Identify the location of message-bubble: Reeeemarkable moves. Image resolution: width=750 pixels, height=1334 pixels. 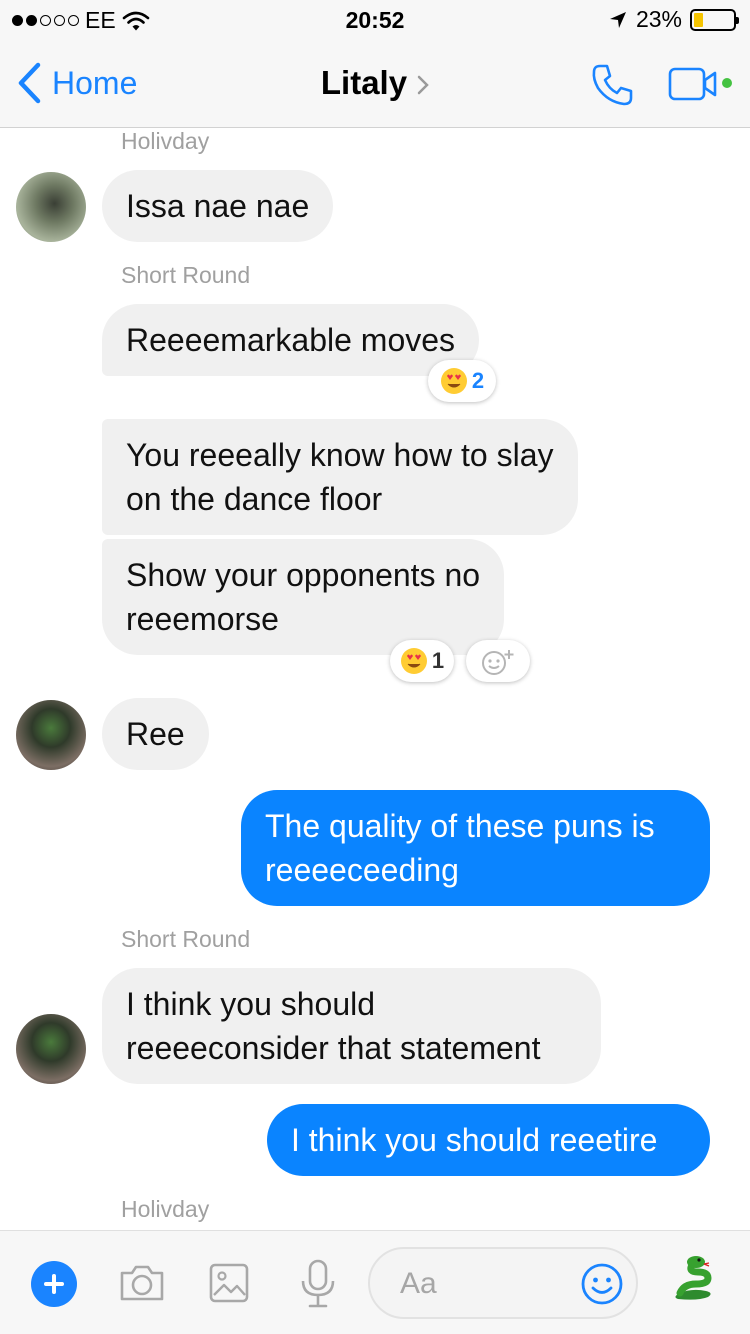
(291, 340).